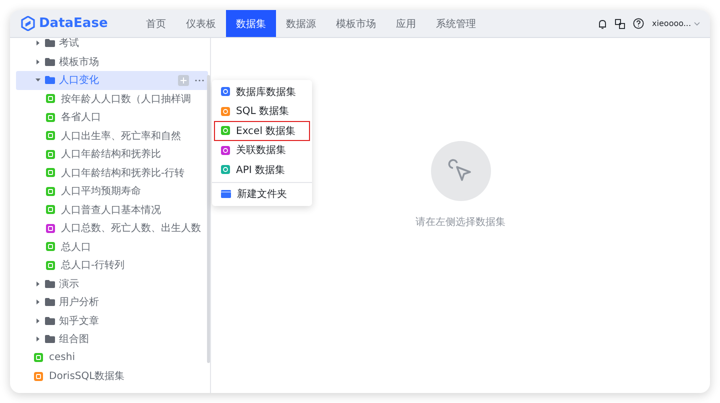  I want to click on logo-icon, so click(28, 23).